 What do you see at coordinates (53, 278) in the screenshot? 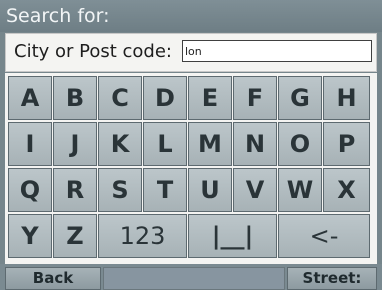
I see `back-button: Back` at bounding box center [53, 278].